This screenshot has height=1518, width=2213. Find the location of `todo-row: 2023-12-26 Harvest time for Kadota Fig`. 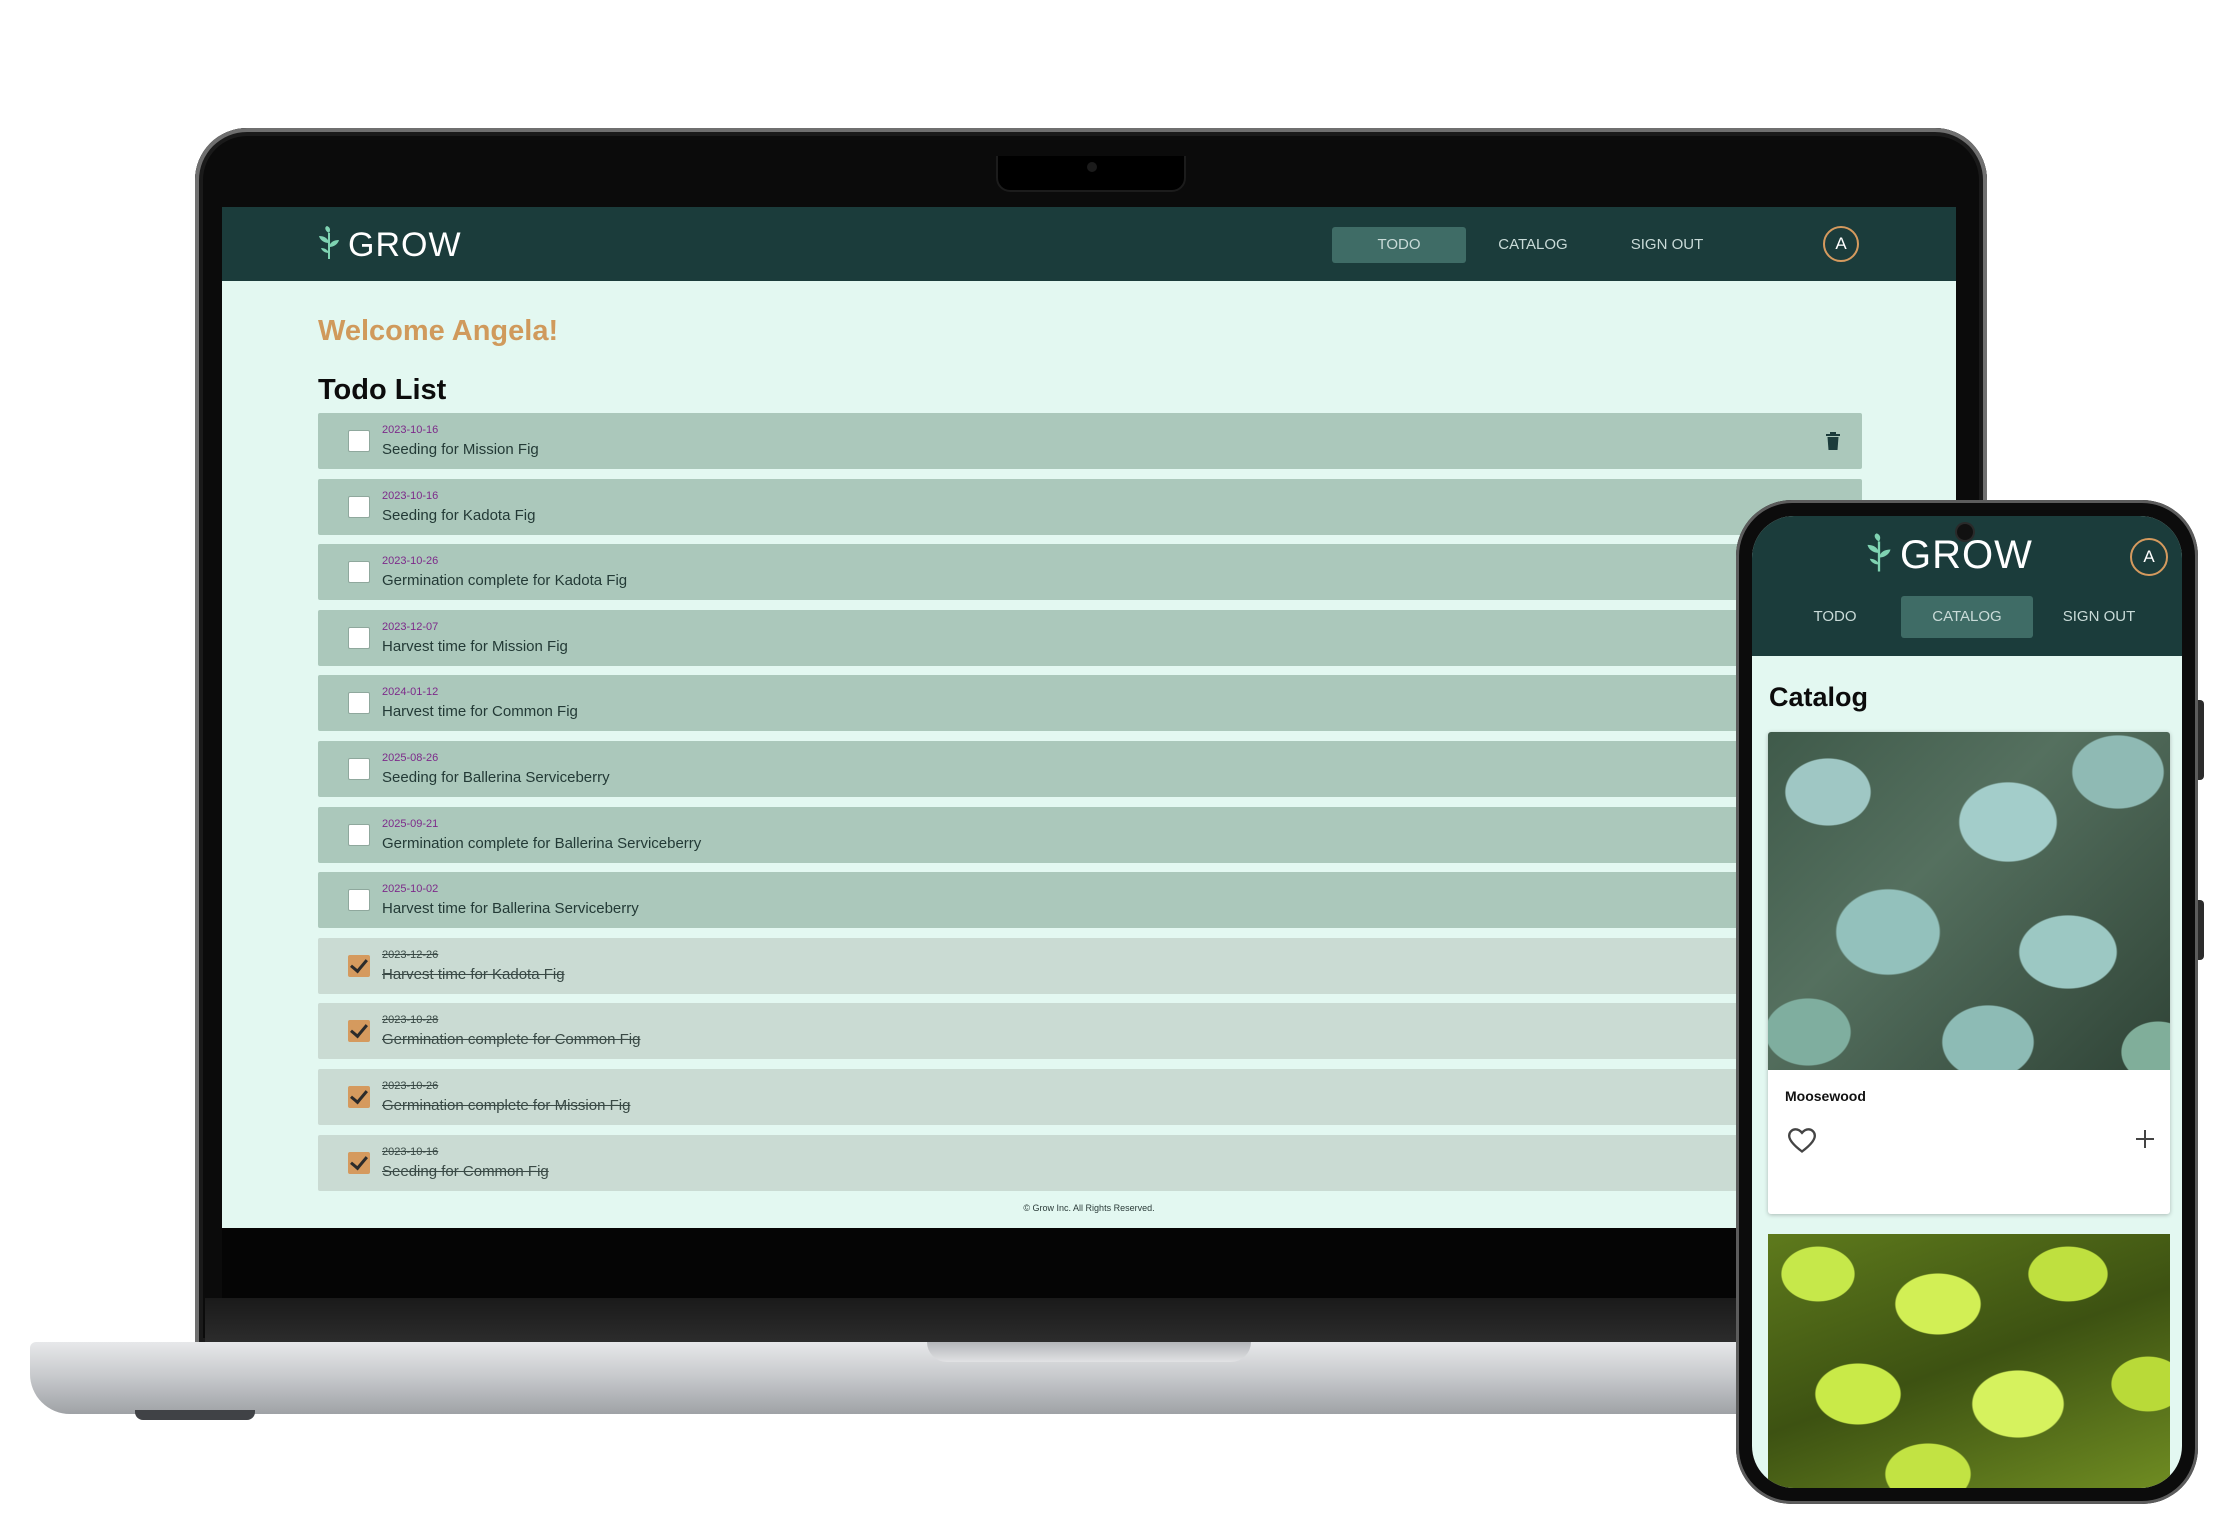

todo-row: 2023-12-26 Harvest time for Kadota Fig is located at coordinates (1090, 965).